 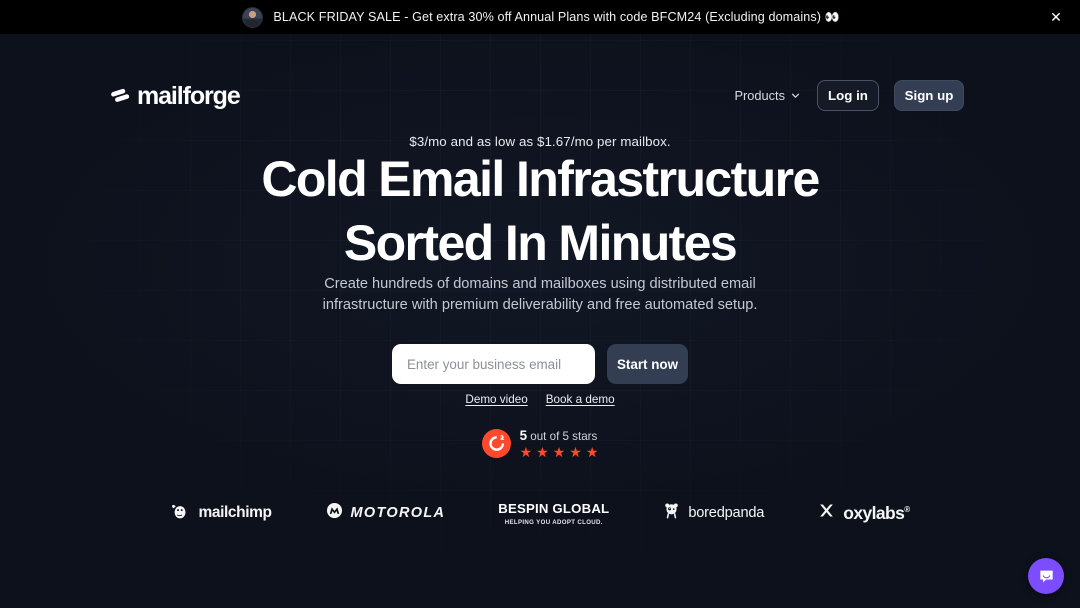 I want to click on primary-nav: Products Log in Sign up, so click(x=848, y=95).